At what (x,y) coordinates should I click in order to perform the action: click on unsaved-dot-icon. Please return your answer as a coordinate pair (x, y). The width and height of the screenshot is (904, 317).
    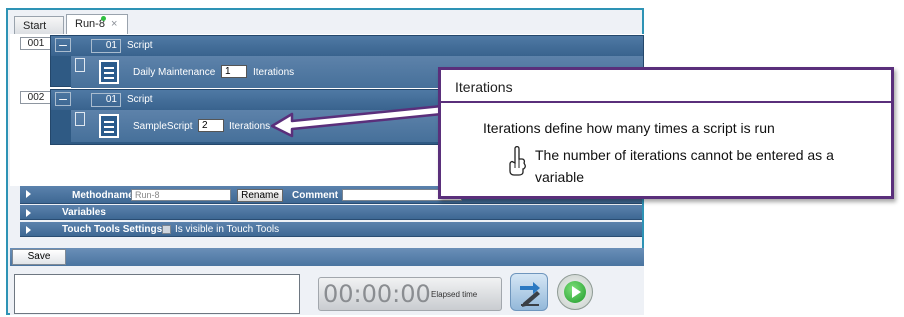
    Looking at the image, I should click on (103, 18).